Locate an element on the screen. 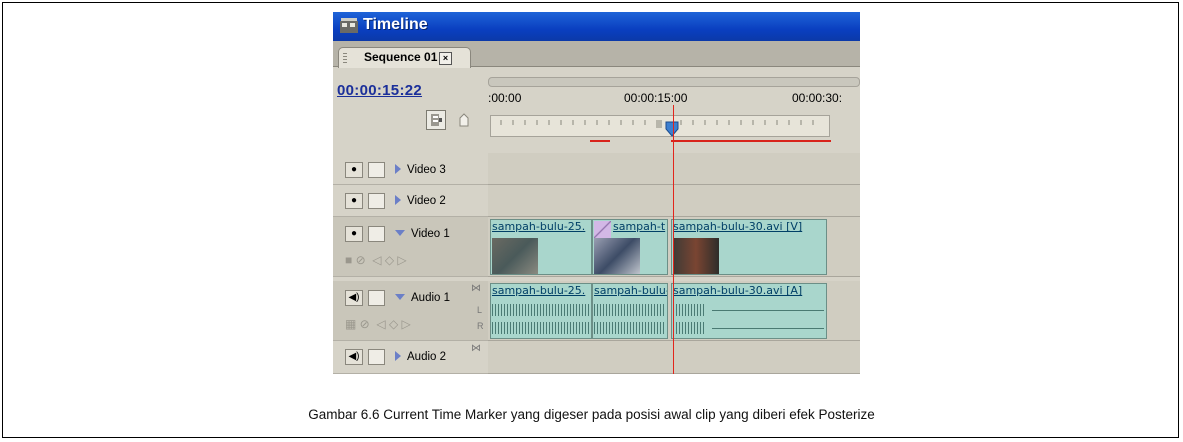  clip-video-b: sampah-t is located at coordinates (630, 247).